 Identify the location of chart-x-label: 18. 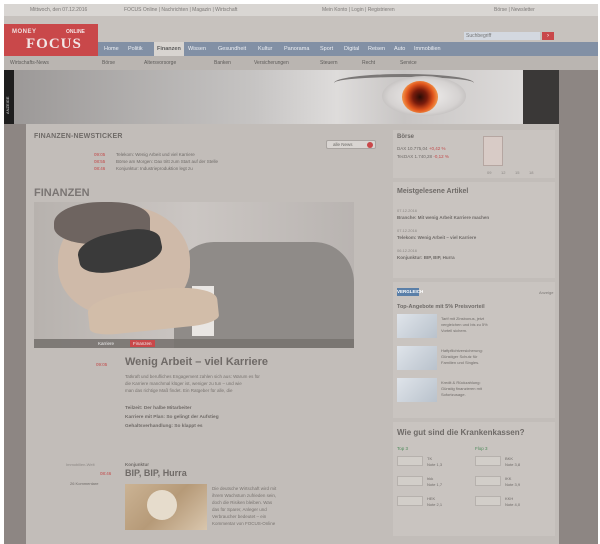
(531, 172).